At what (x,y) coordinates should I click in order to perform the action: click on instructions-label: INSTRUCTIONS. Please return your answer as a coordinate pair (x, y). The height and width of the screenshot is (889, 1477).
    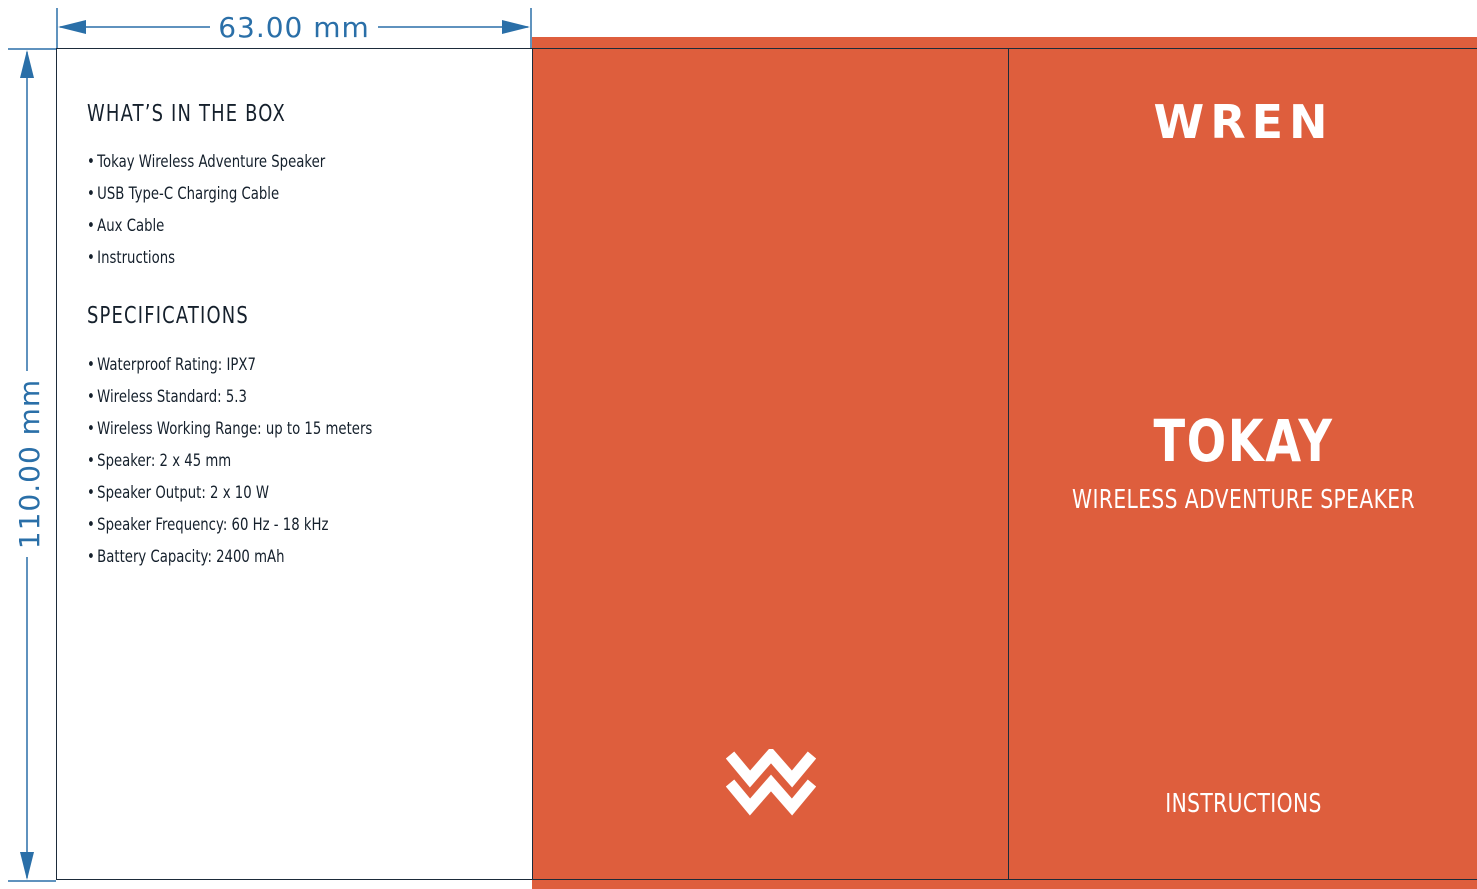
    Looking at the image, I should click on (1243, 804).